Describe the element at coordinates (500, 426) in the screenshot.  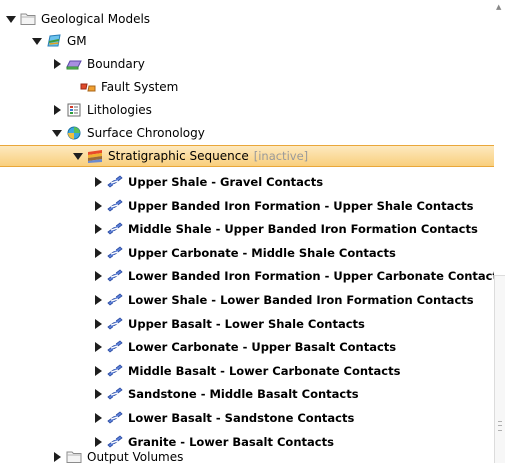
I see `grip-icon` at that location.